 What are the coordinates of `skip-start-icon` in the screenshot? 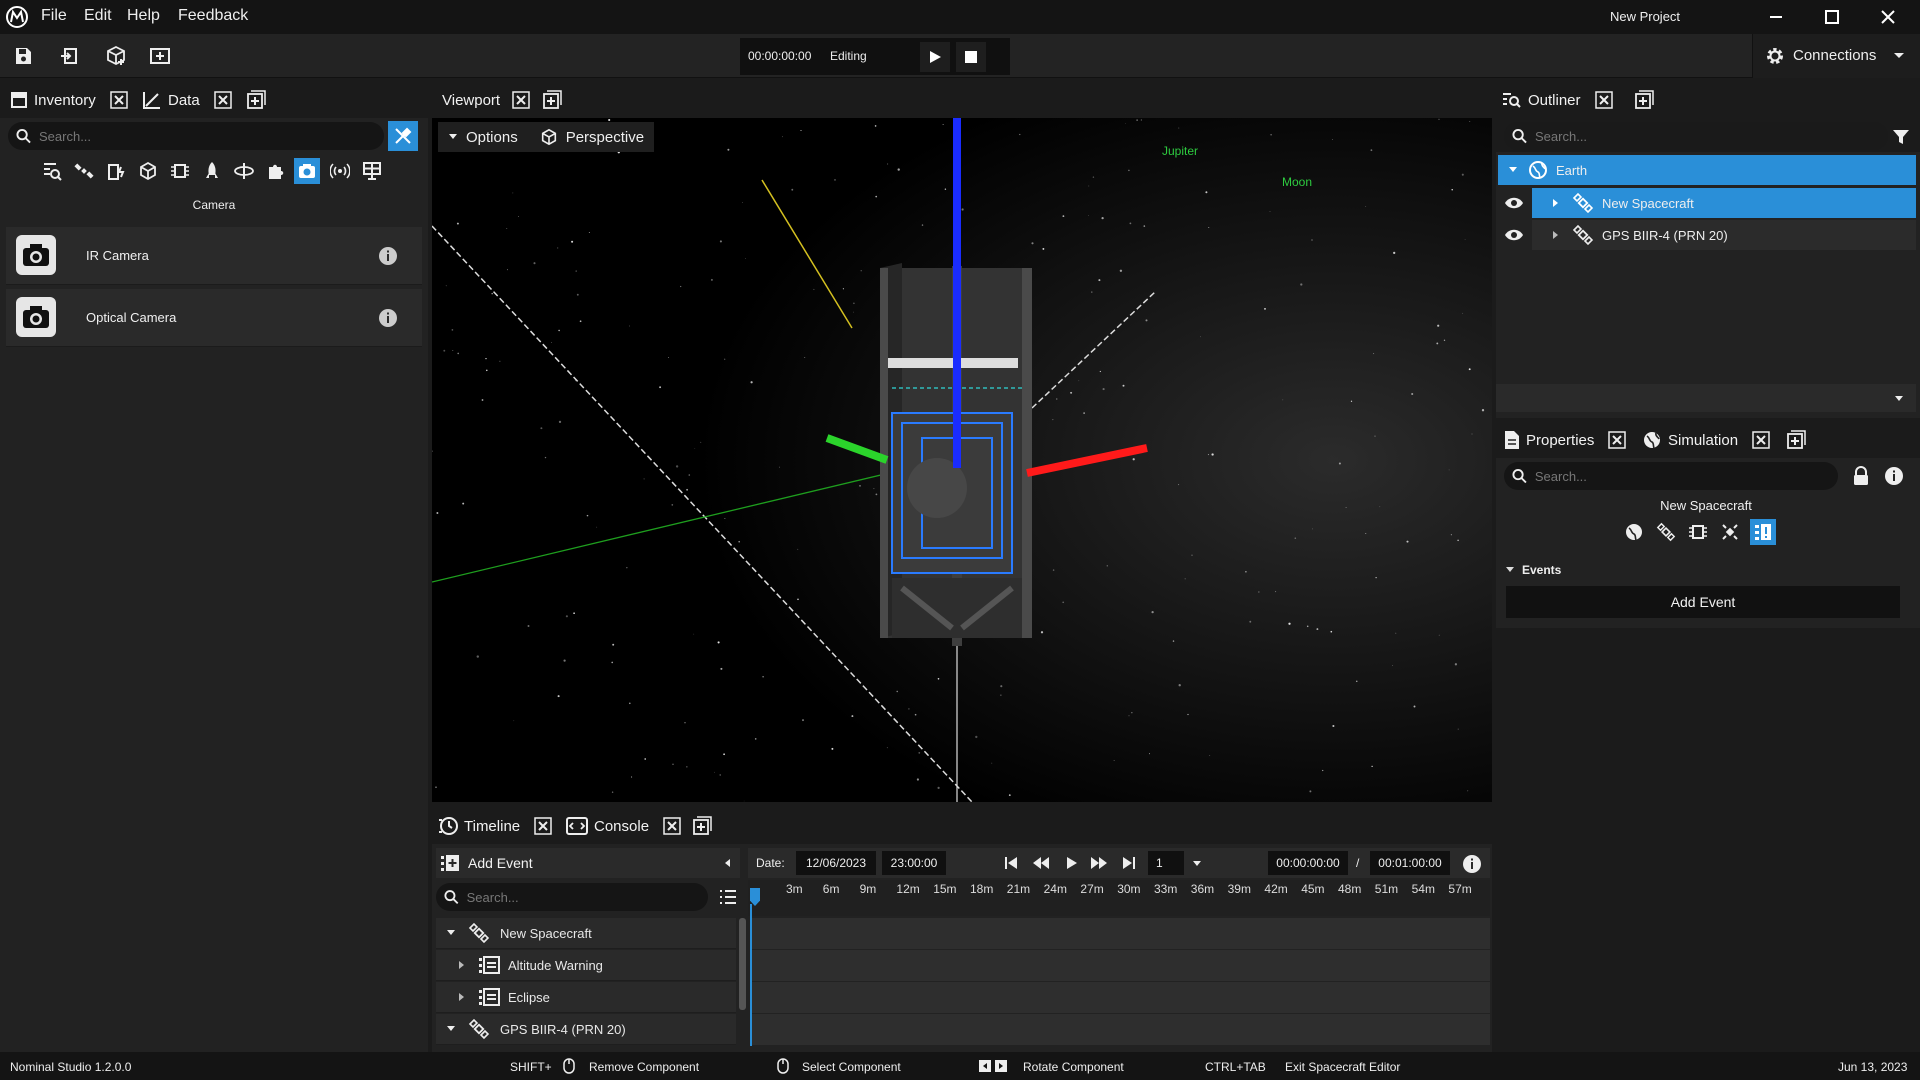 It's located at (1011, 863).